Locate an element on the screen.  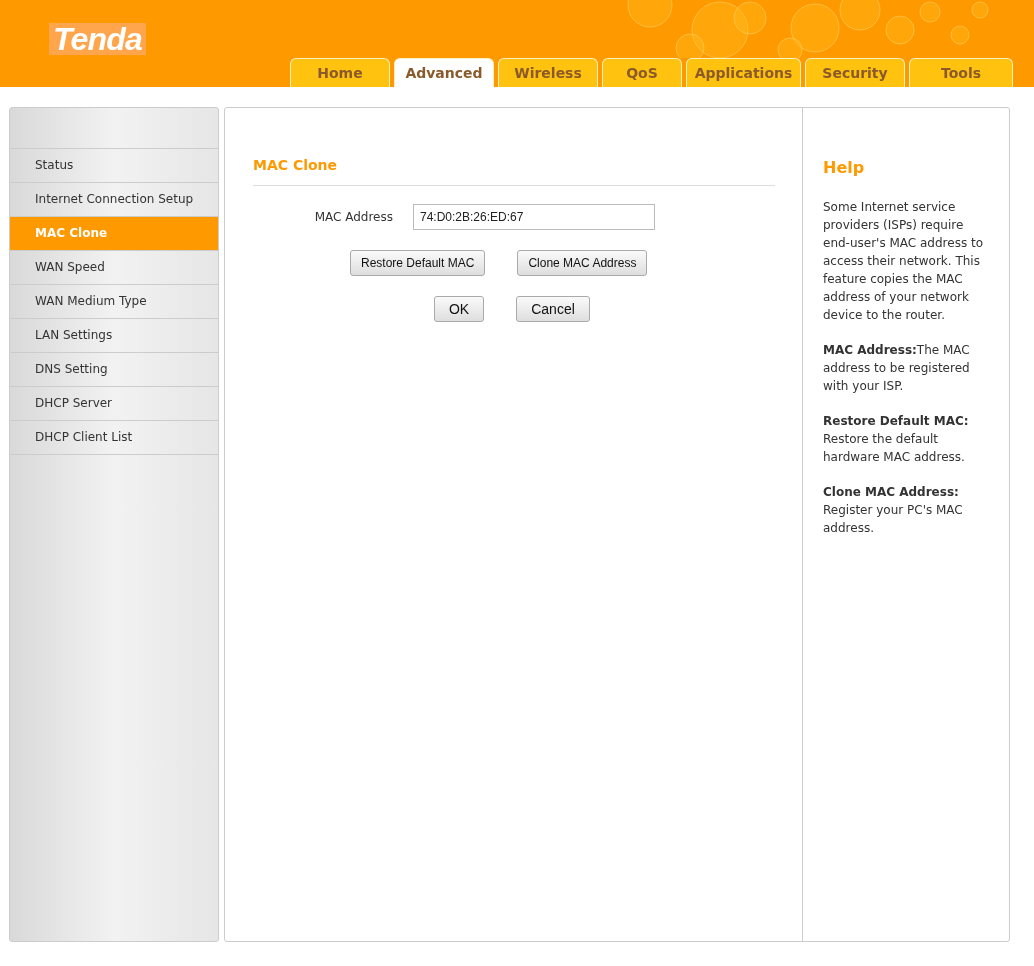
field-label: MAC Address is located at coordinates (353, 217).